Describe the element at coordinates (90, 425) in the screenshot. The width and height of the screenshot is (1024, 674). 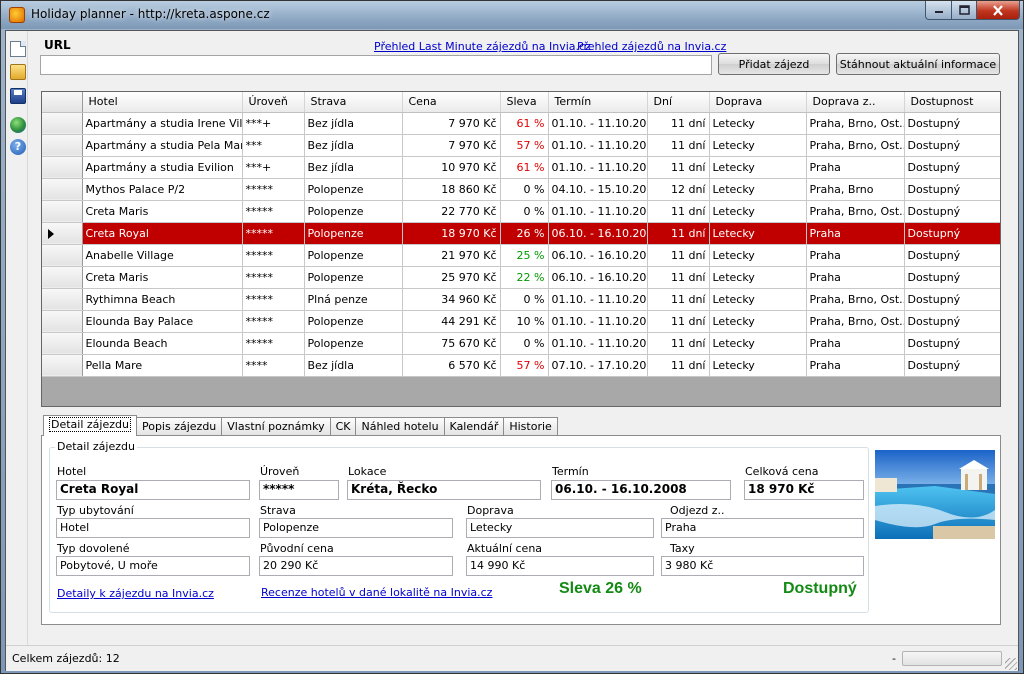
I see `tab-0: Detail zájezdu` at that location.